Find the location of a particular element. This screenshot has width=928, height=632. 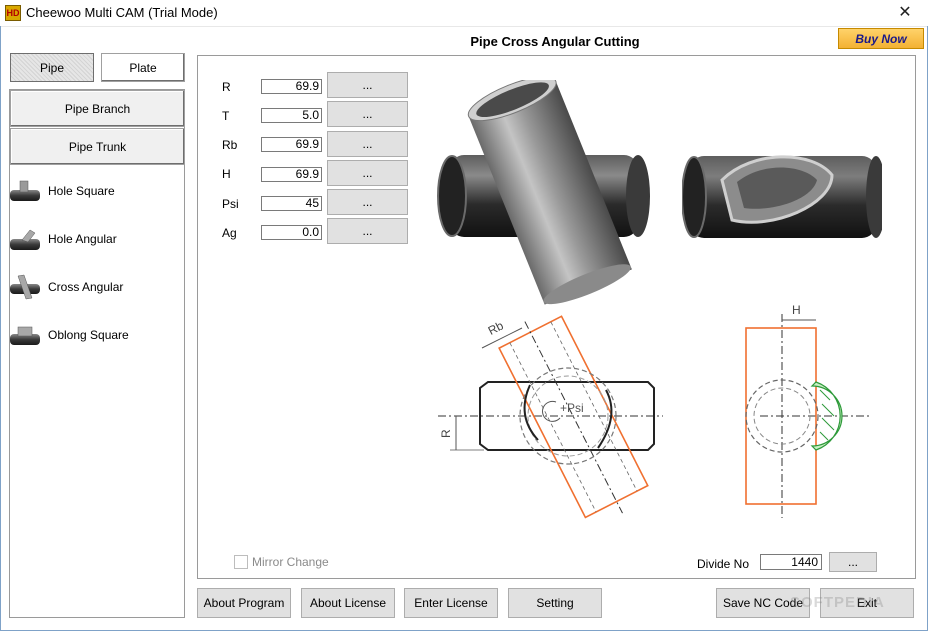

title-bar: HD Cheewoo Multi CAM (Trial Mode) ✕ is located at coordinates (464, 13).